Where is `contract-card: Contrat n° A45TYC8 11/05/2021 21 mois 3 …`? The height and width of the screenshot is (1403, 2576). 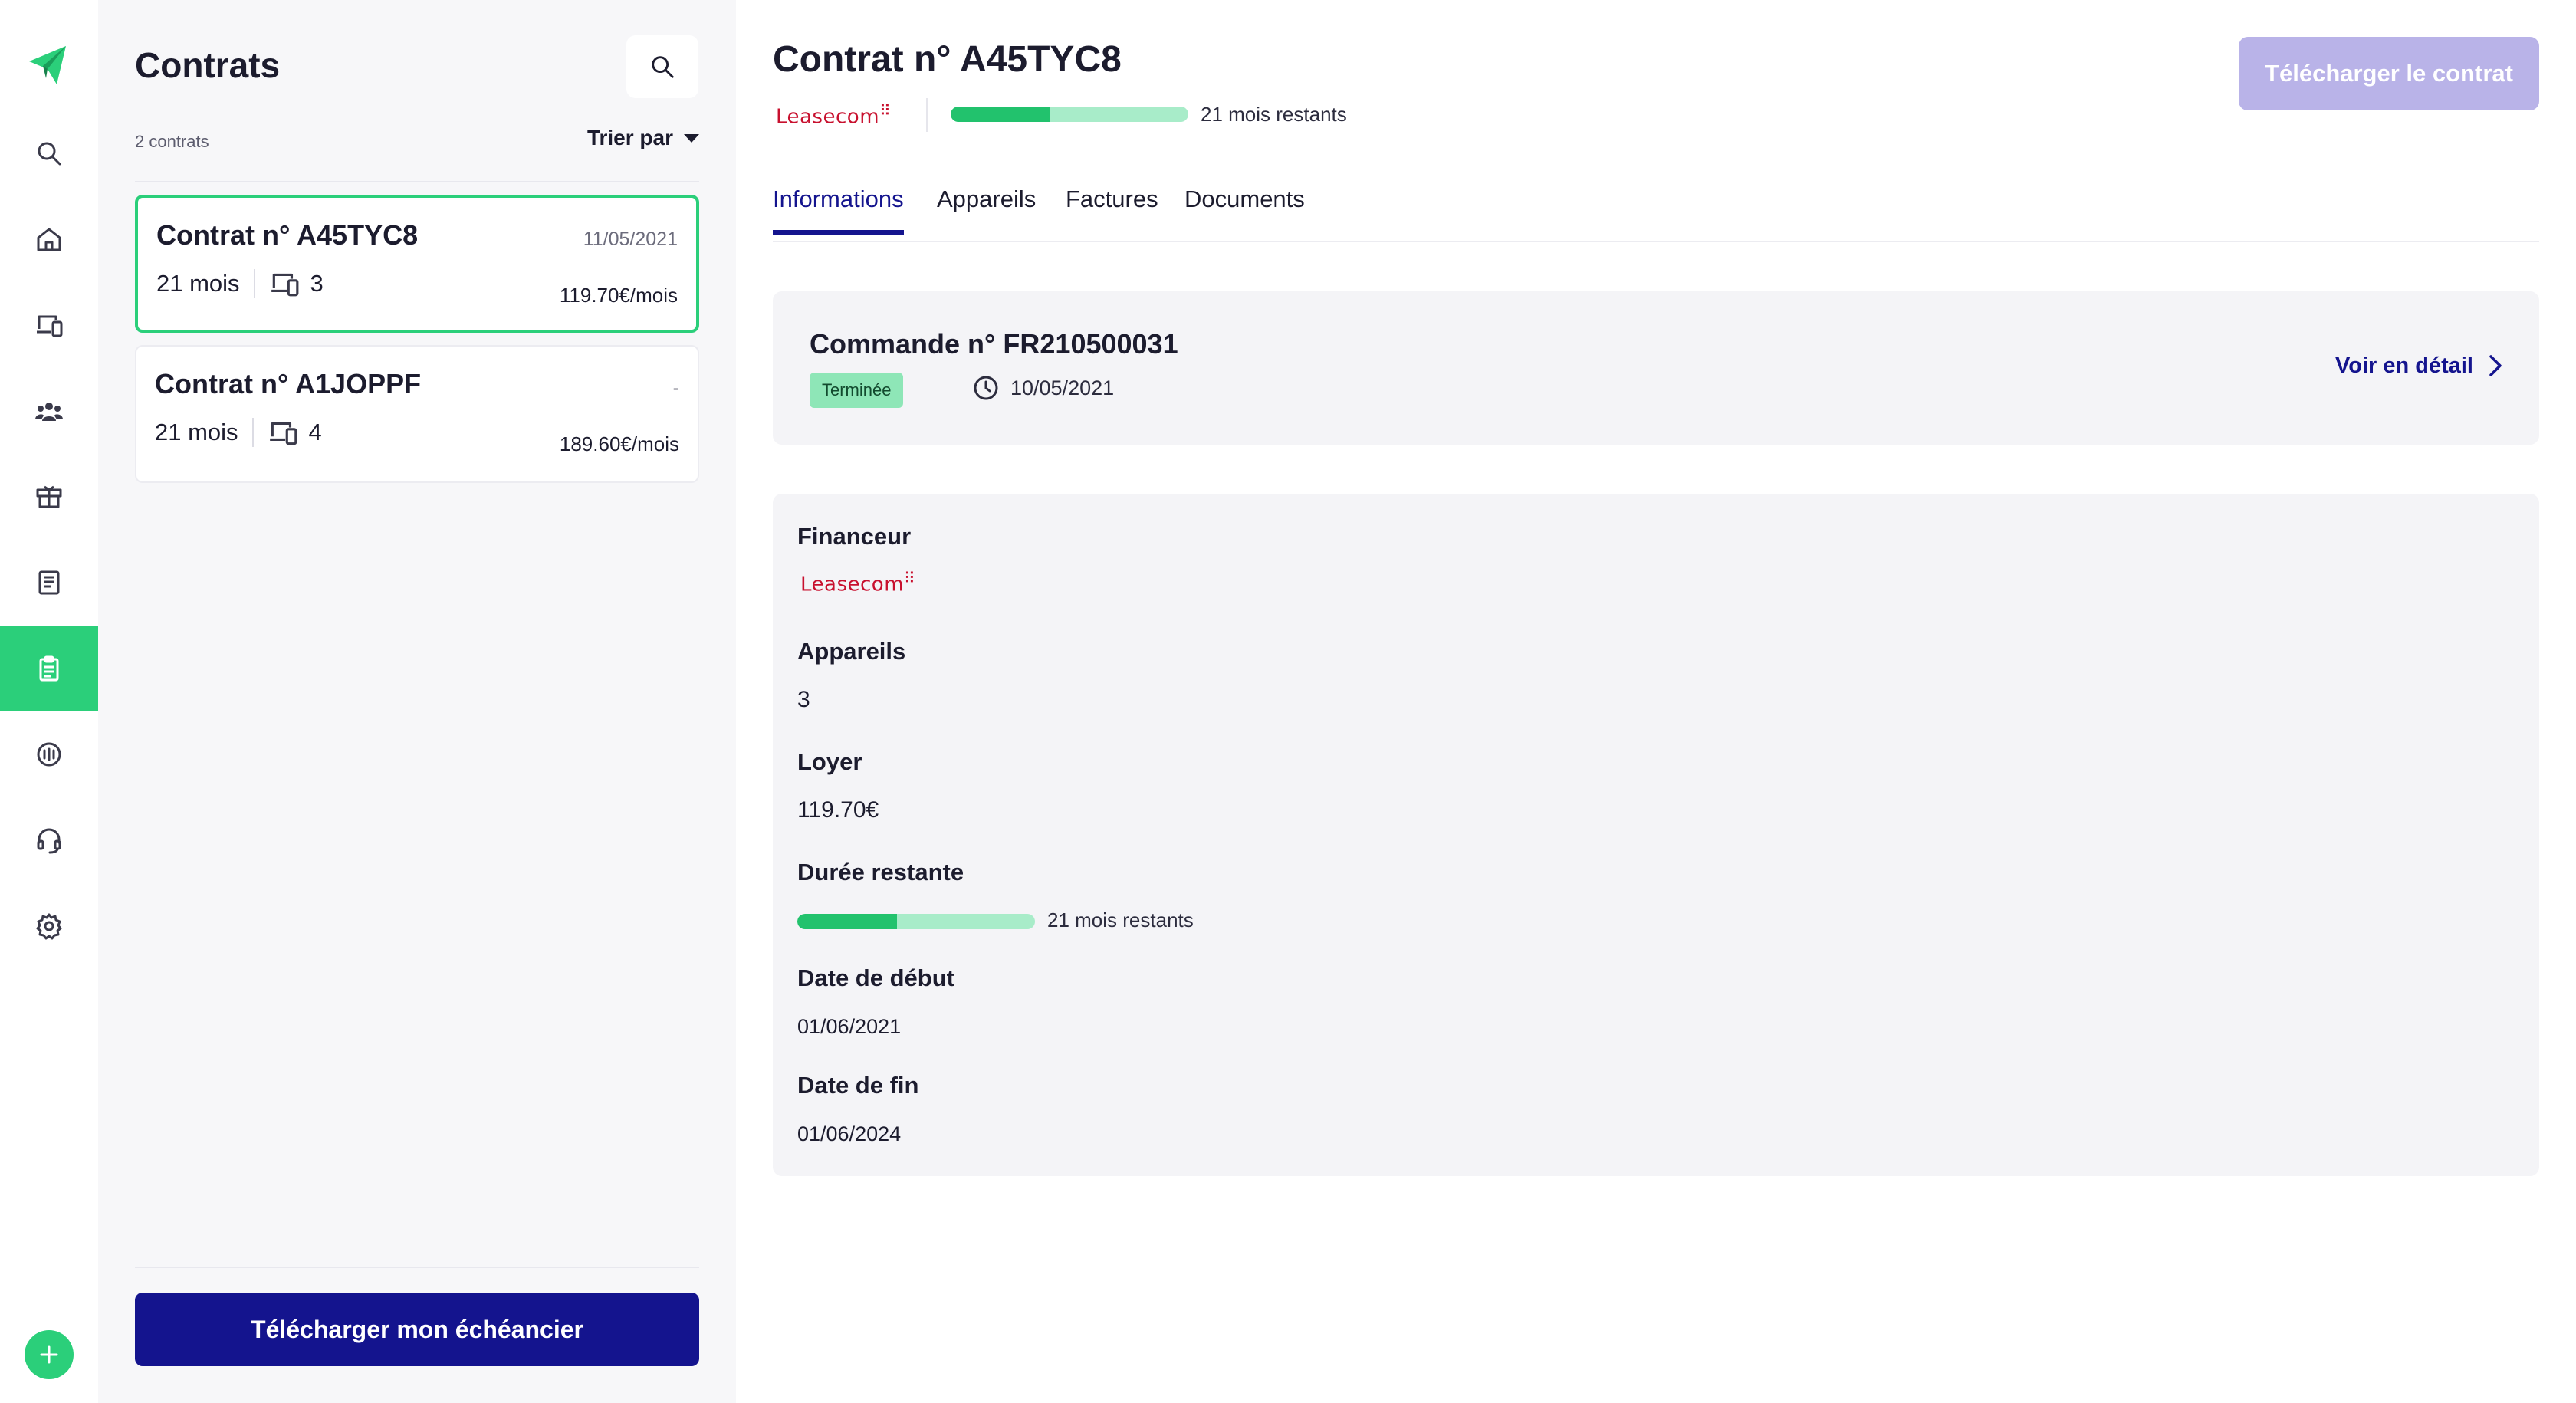 contract-card: Contrat n° A45TYC8 11/05/2021 21 mois 3 … is located at coordinates (417, 264).